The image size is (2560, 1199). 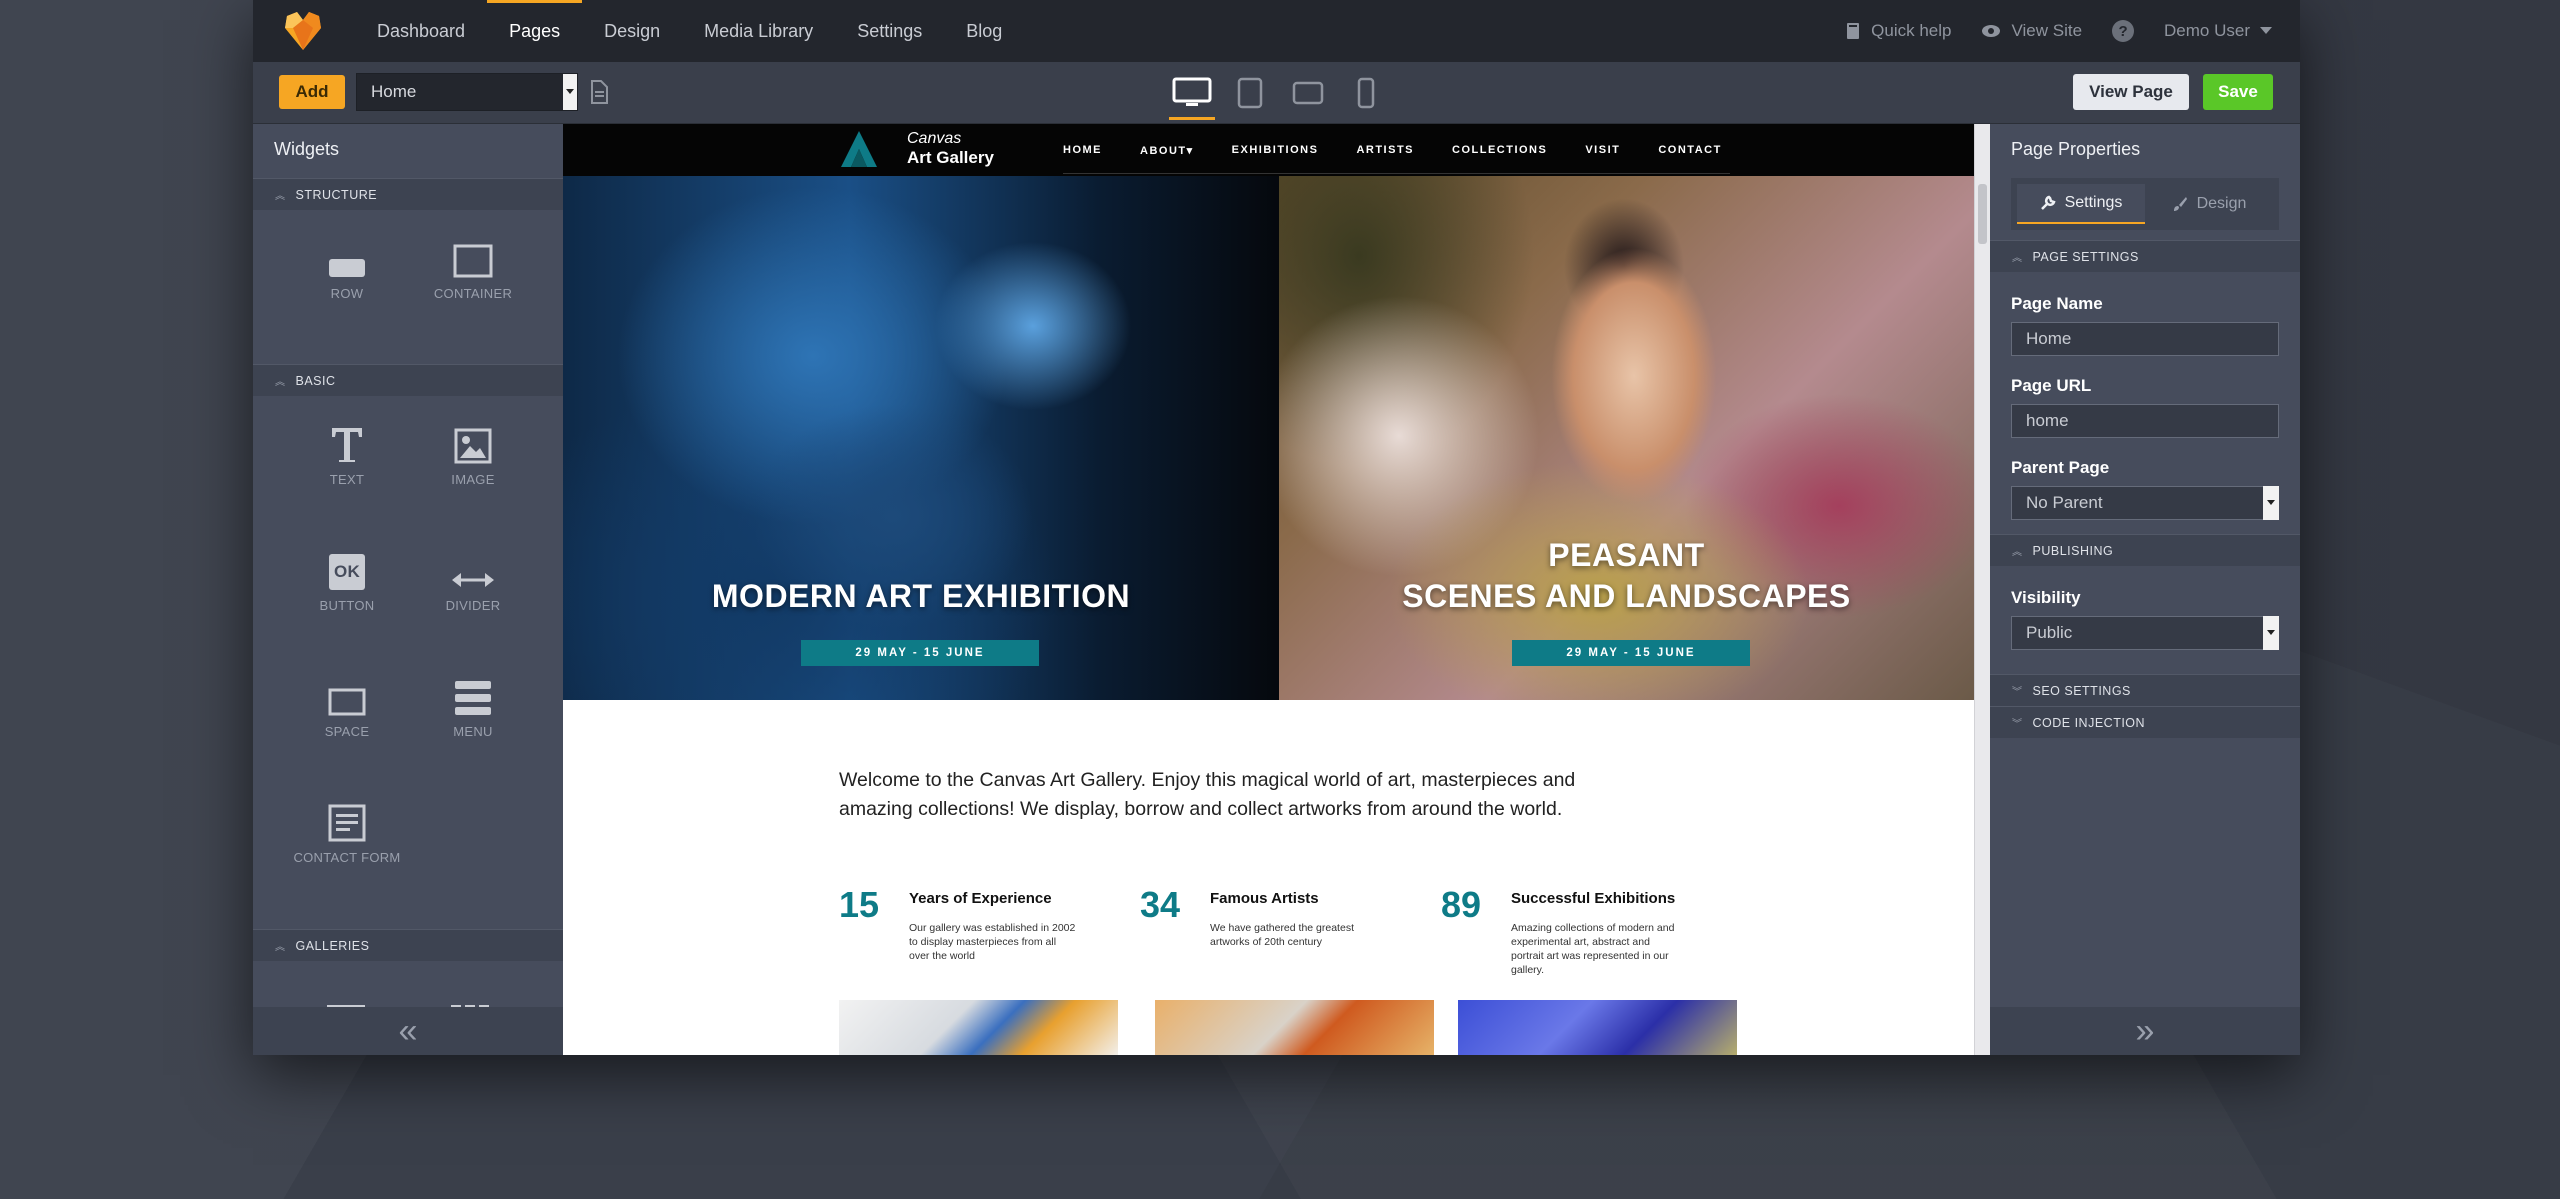 What do you see at coordinates (467, 92) in the screenshot?
I see `page-select: Home` at bounding box center [467, 92].